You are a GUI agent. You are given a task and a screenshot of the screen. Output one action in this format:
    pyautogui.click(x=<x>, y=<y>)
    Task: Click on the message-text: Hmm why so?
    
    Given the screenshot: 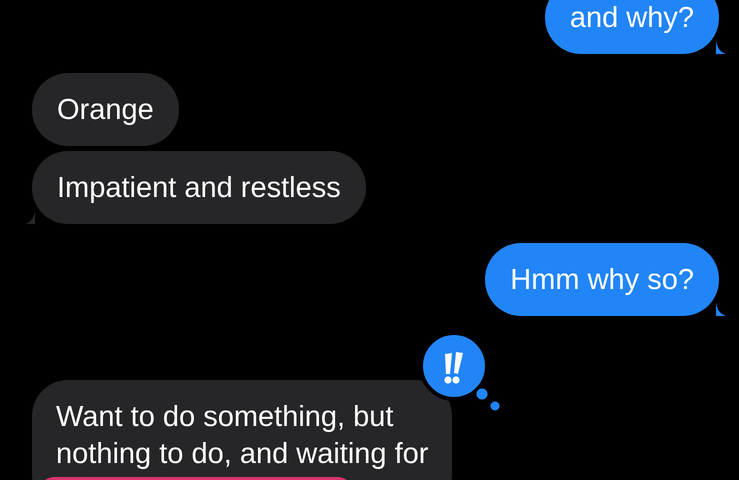 What is the action you would take?
    pyautogui.click(x=602, y=280)
    